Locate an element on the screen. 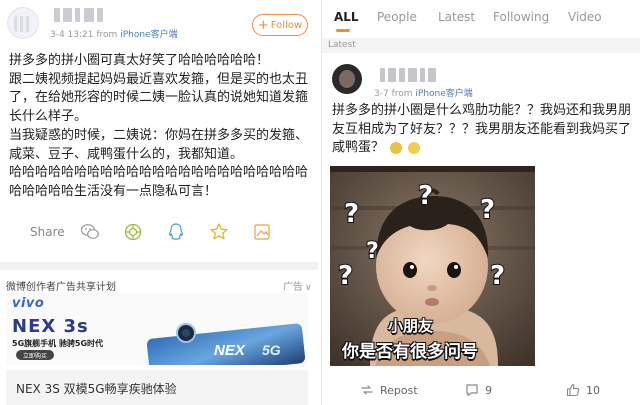  meme-caption-top: 小朋友 is located at coordinates (411, 326).